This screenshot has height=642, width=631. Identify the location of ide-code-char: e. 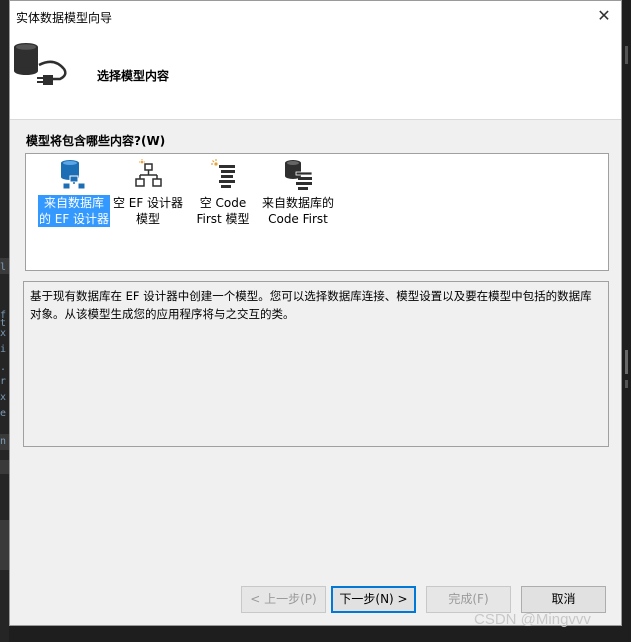
(3, 413).